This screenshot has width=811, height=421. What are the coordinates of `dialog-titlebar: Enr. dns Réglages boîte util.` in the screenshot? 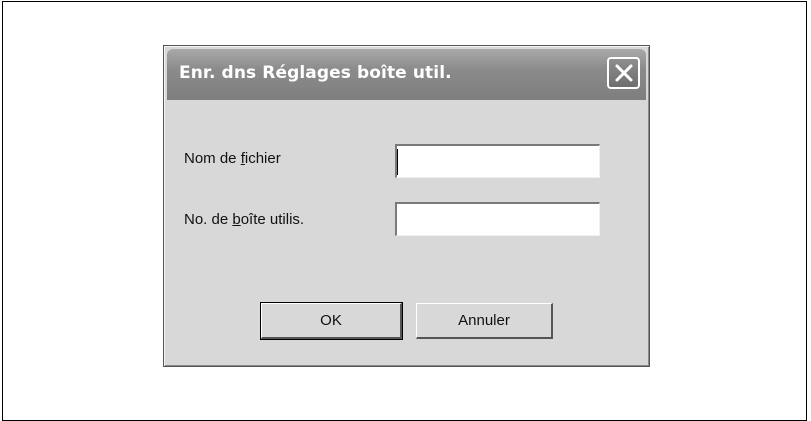 It's located at (406, 74).